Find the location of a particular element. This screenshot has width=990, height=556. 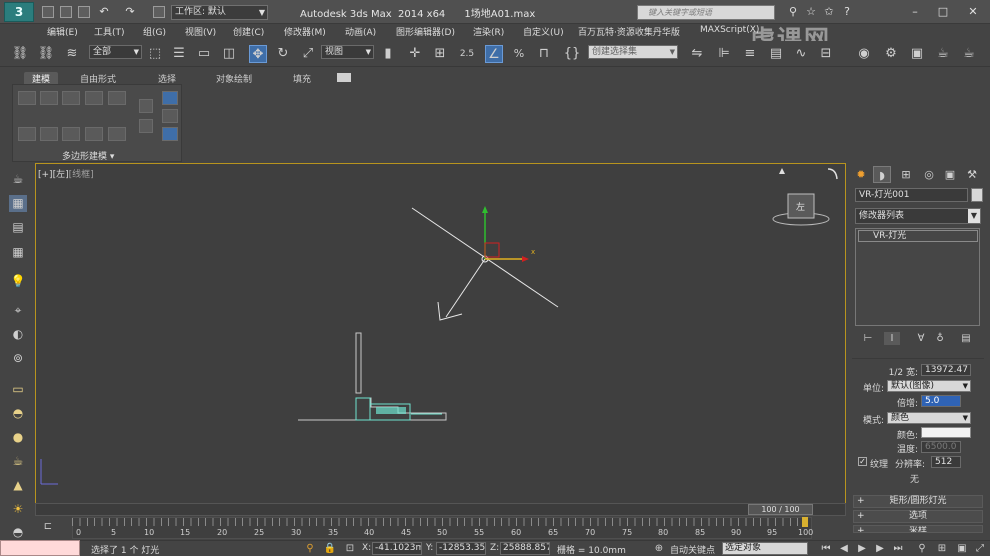

maximize-viewport-icon: ⤢ is located at coordinates (980, 548).